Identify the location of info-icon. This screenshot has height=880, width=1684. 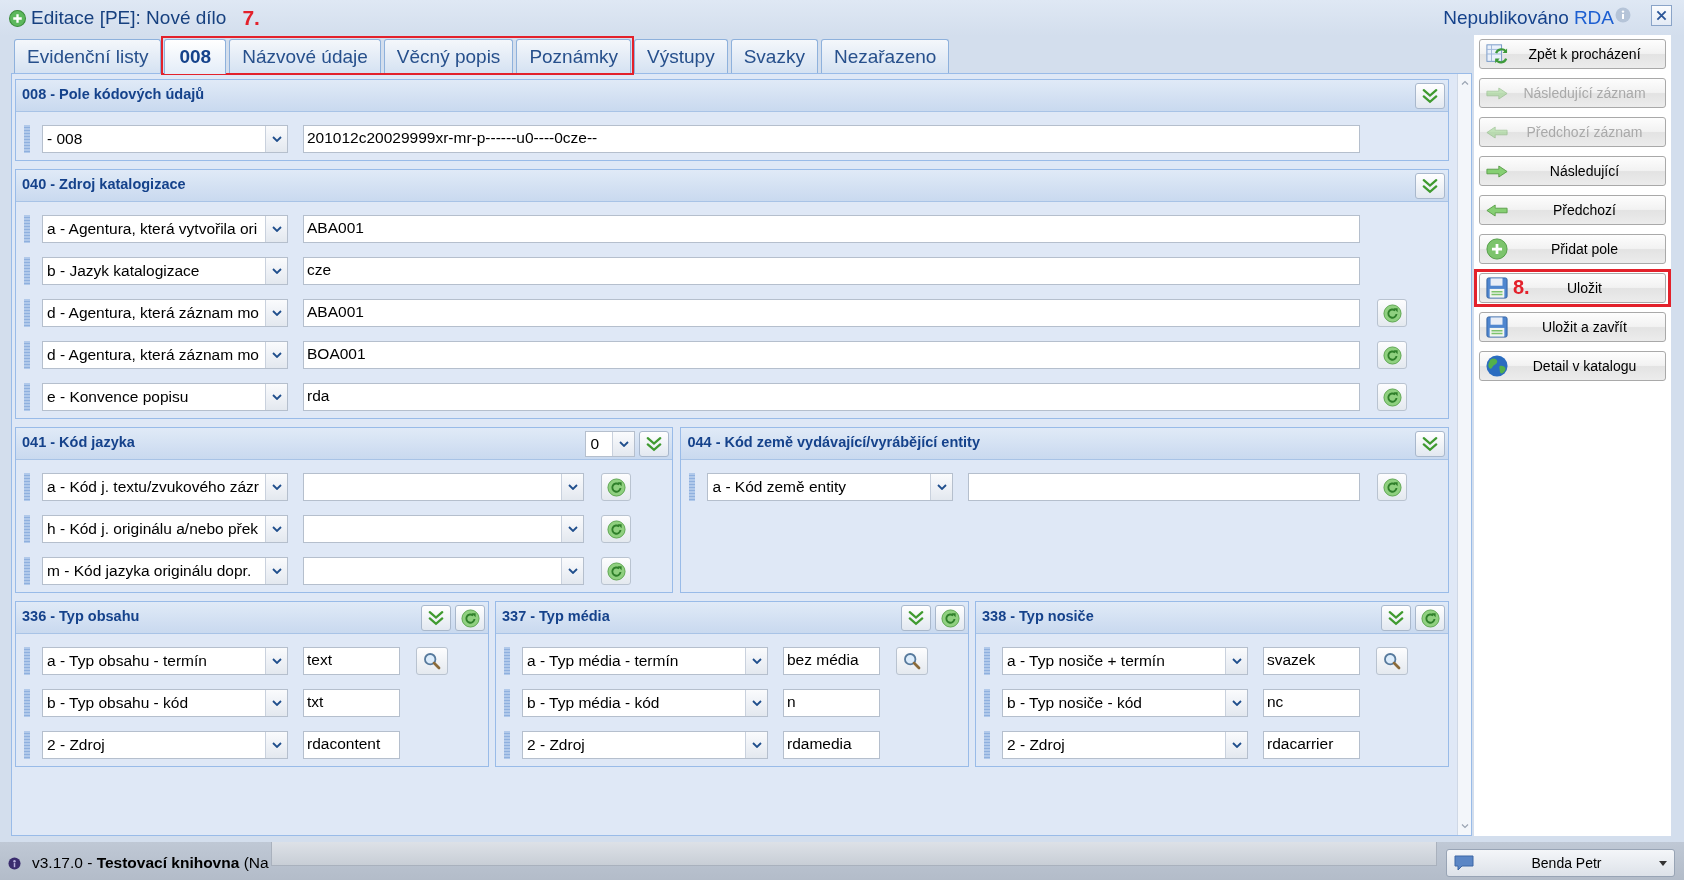
(1623, 15).